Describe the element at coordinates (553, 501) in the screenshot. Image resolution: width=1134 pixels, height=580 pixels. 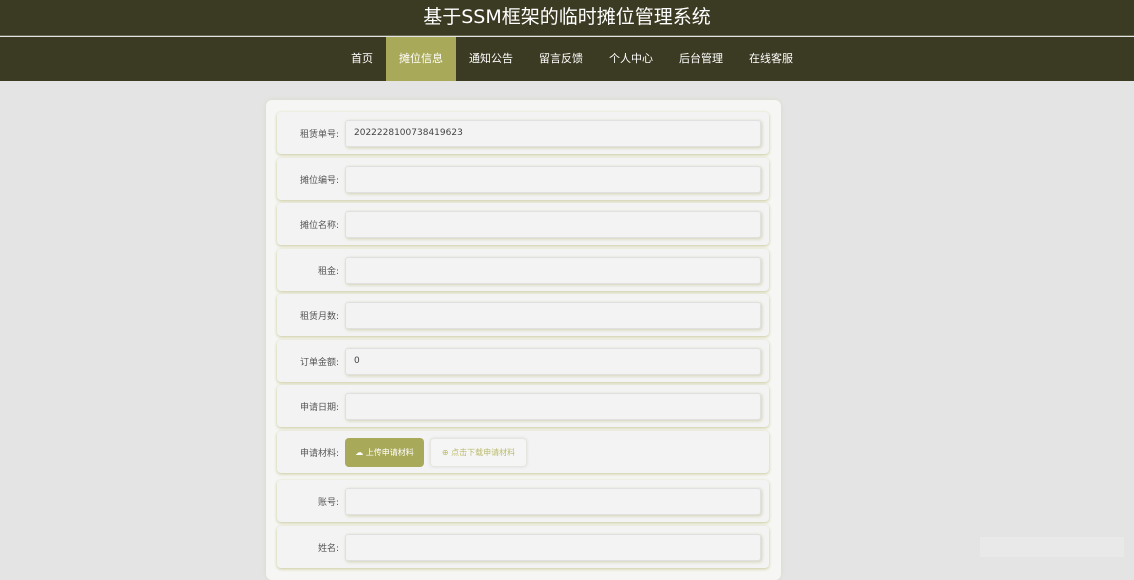
I see `account-input` at that location.